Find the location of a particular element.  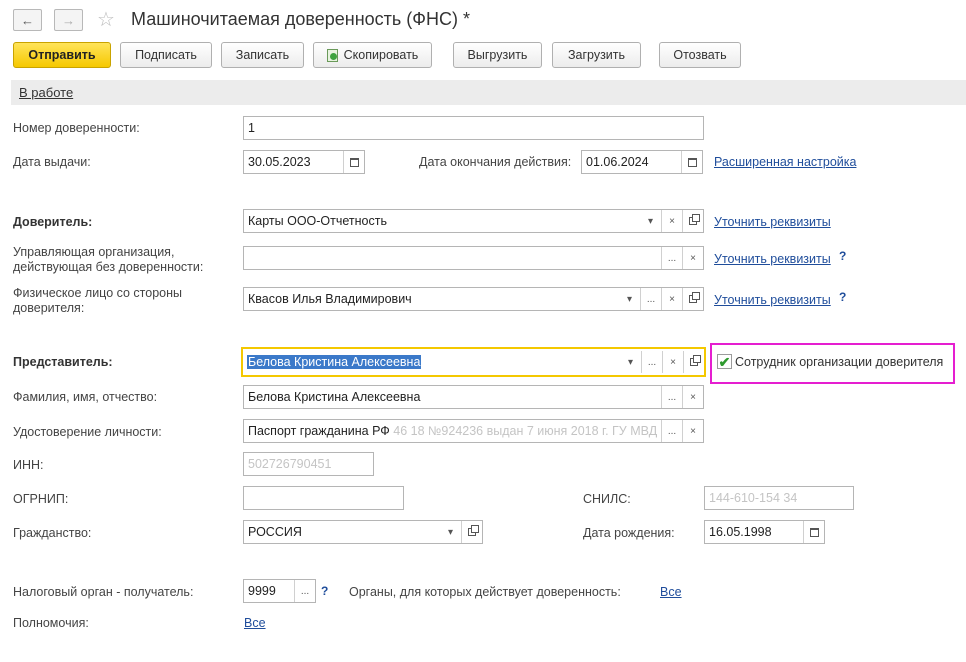

issue-date-value: 30.05.2023 is located at coordinates (279, 162).